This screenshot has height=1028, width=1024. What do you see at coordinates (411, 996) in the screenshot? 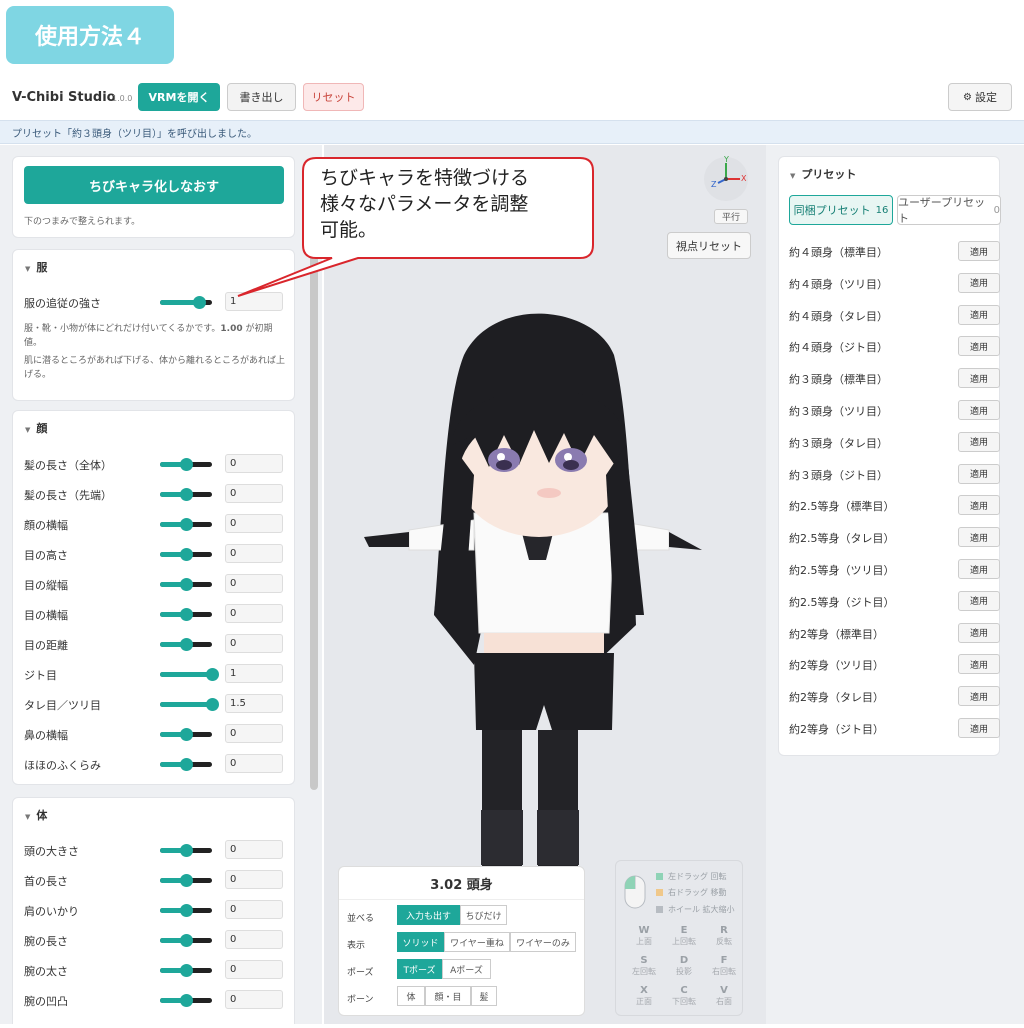
I see `bone-option-body: 体` at bounding box center [411, 996].